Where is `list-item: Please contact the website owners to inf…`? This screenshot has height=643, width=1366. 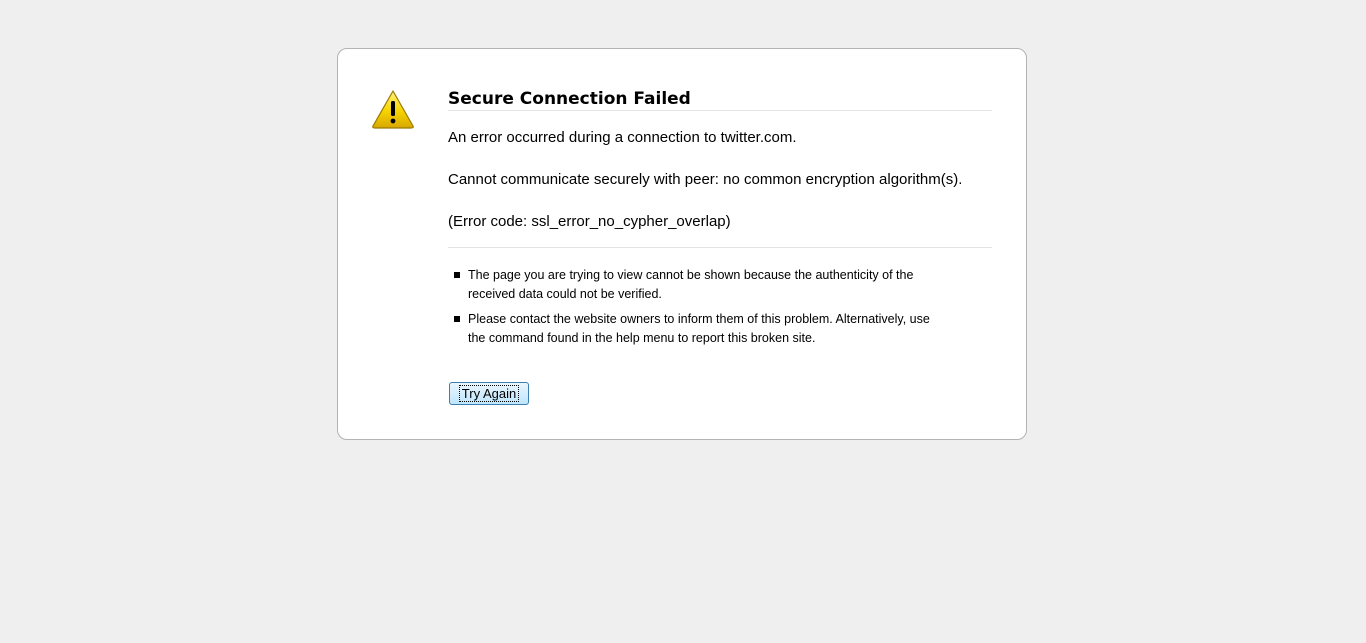
list-item: Please contact the website owners to inf… is located at coordinates (698, 329).